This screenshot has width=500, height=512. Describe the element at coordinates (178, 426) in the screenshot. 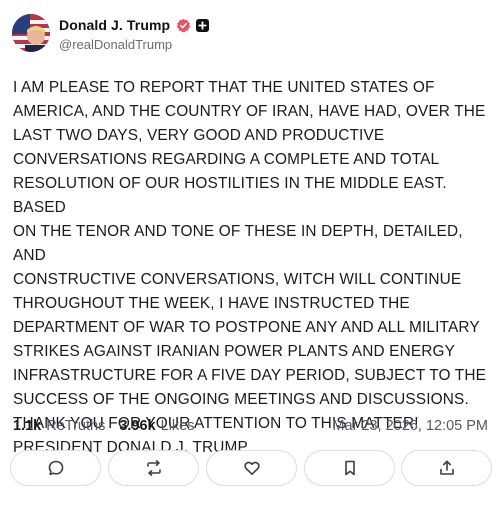

I see `likes-label: Likes` at that location.